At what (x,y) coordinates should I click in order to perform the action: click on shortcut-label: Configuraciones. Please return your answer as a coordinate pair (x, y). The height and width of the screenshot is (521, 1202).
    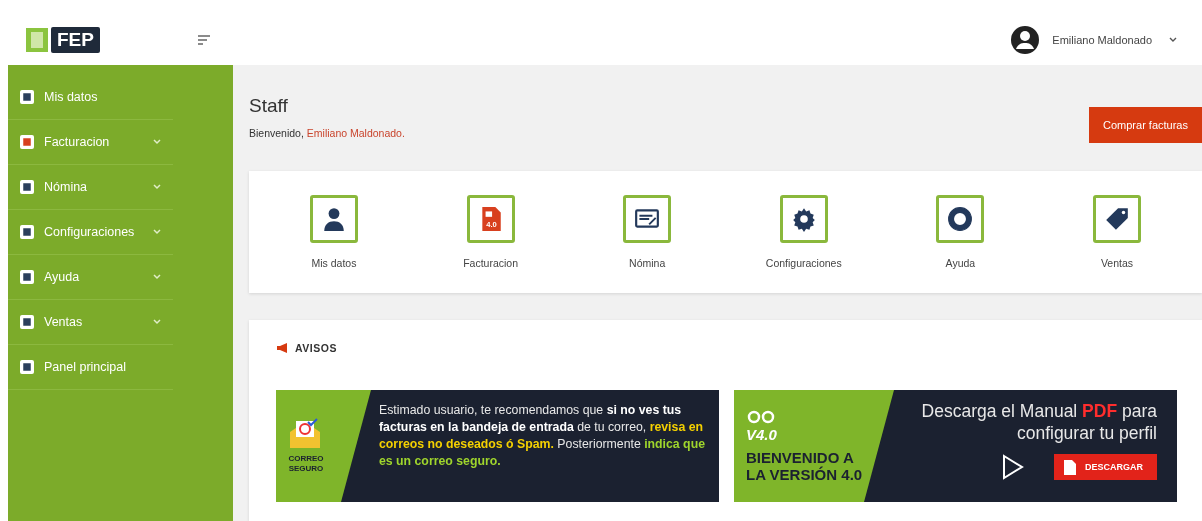
    Looking at the image, I should click on (803, 263).